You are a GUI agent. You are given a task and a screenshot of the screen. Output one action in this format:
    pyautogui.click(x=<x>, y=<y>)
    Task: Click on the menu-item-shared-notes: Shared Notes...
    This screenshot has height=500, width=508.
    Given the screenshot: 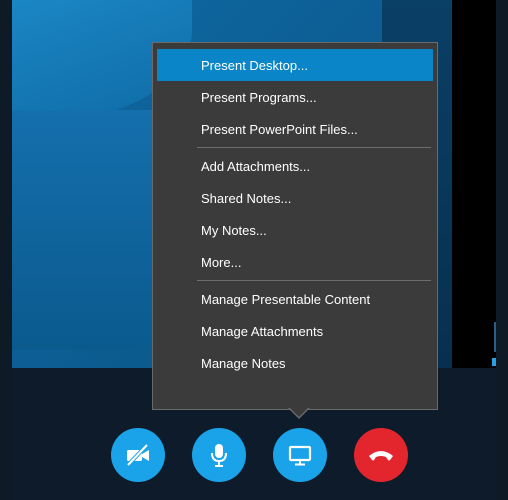 What is the action you would take?
    pyautogui.click(x=295, y=198)
    